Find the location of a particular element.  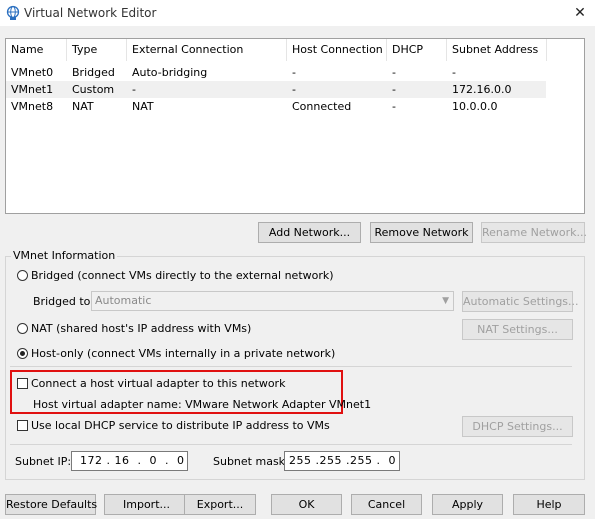

network-globe-icon is located at coordinates (13, 12).